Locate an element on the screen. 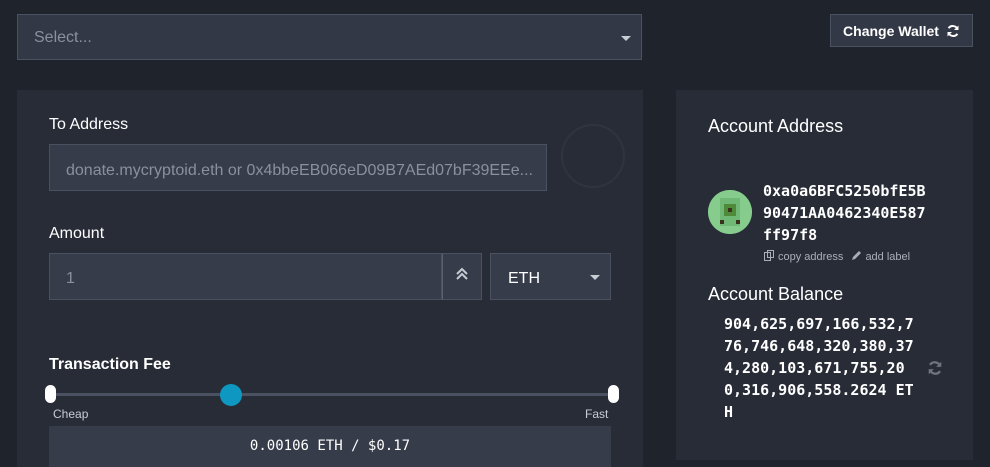 This screenshot has height=467, width=990. change-wallet-button: Change Wallet is located at coordinates (901, 30).